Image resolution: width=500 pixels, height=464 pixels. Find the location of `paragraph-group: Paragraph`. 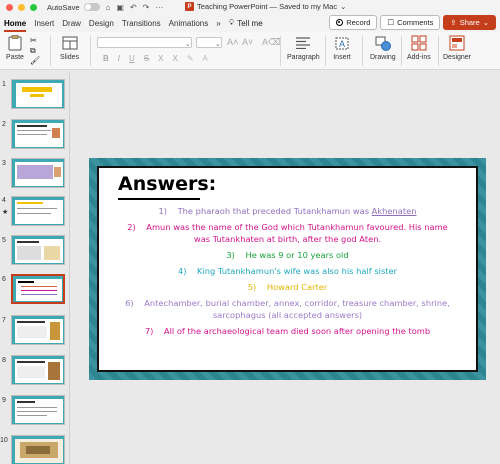

paragraph-group: Paragraph is located at coordinates (303, 47).